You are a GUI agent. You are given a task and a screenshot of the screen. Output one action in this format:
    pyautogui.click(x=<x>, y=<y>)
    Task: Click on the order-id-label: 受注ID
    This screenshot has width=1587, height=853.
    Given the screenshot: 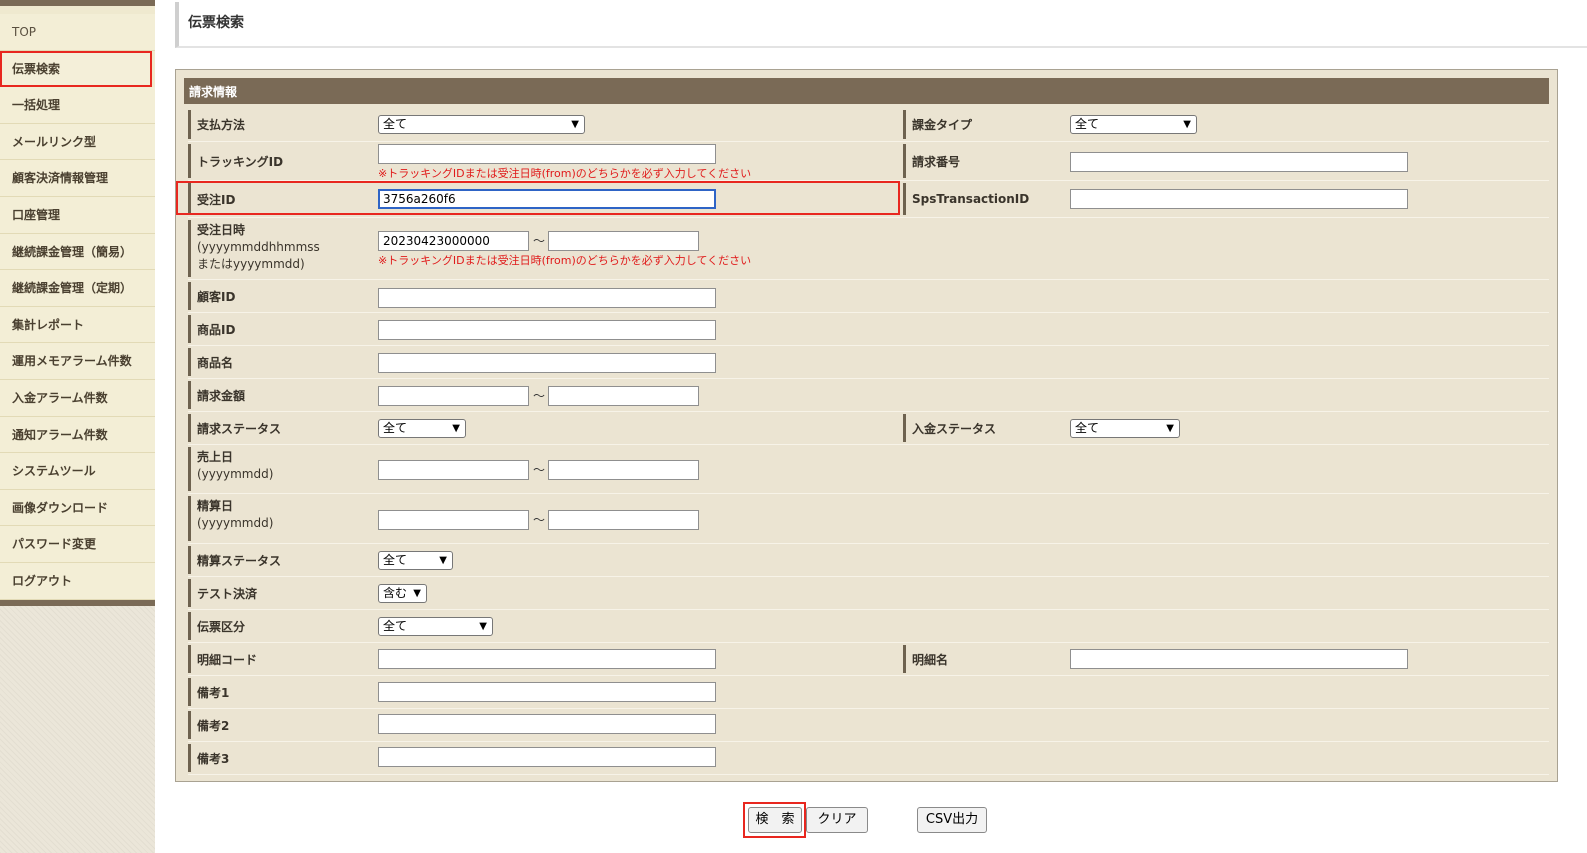 What is the action you would take?
    pyautogui.click(x=278, y=199)
    